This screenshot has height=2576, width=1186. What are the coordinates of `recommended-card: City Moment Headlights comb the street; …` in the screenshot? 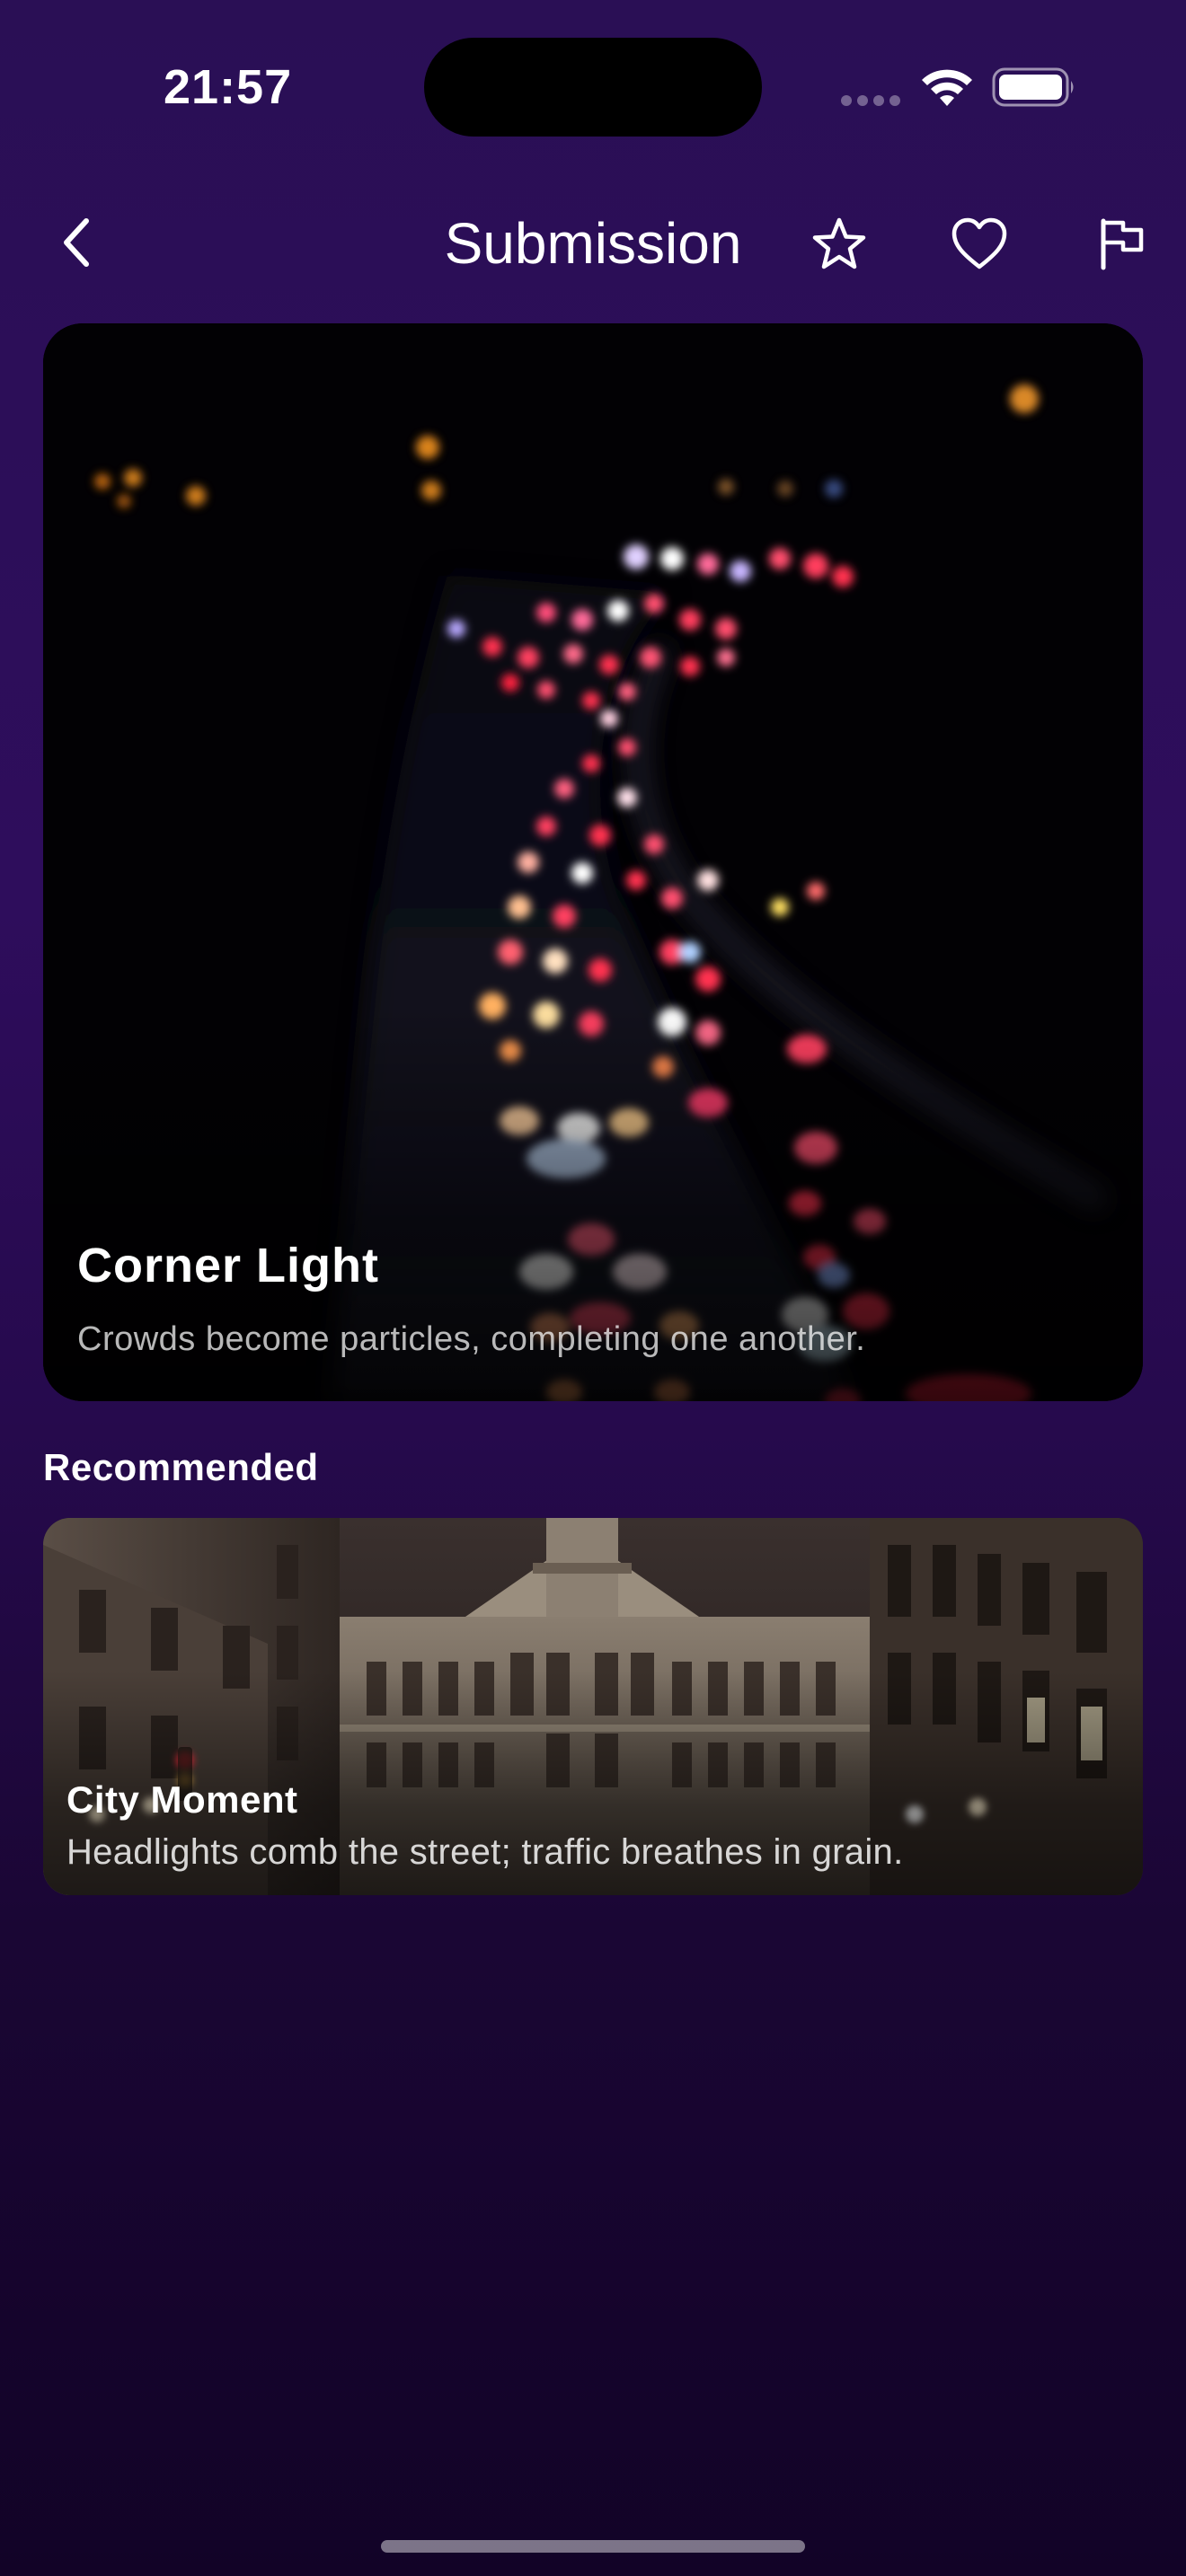 It's located at (593, 1706).